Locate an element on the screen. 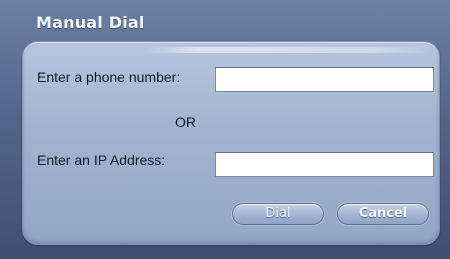 This screenshot has width=450, height=259. or-separator: OR is located at coordinates (185, 122).